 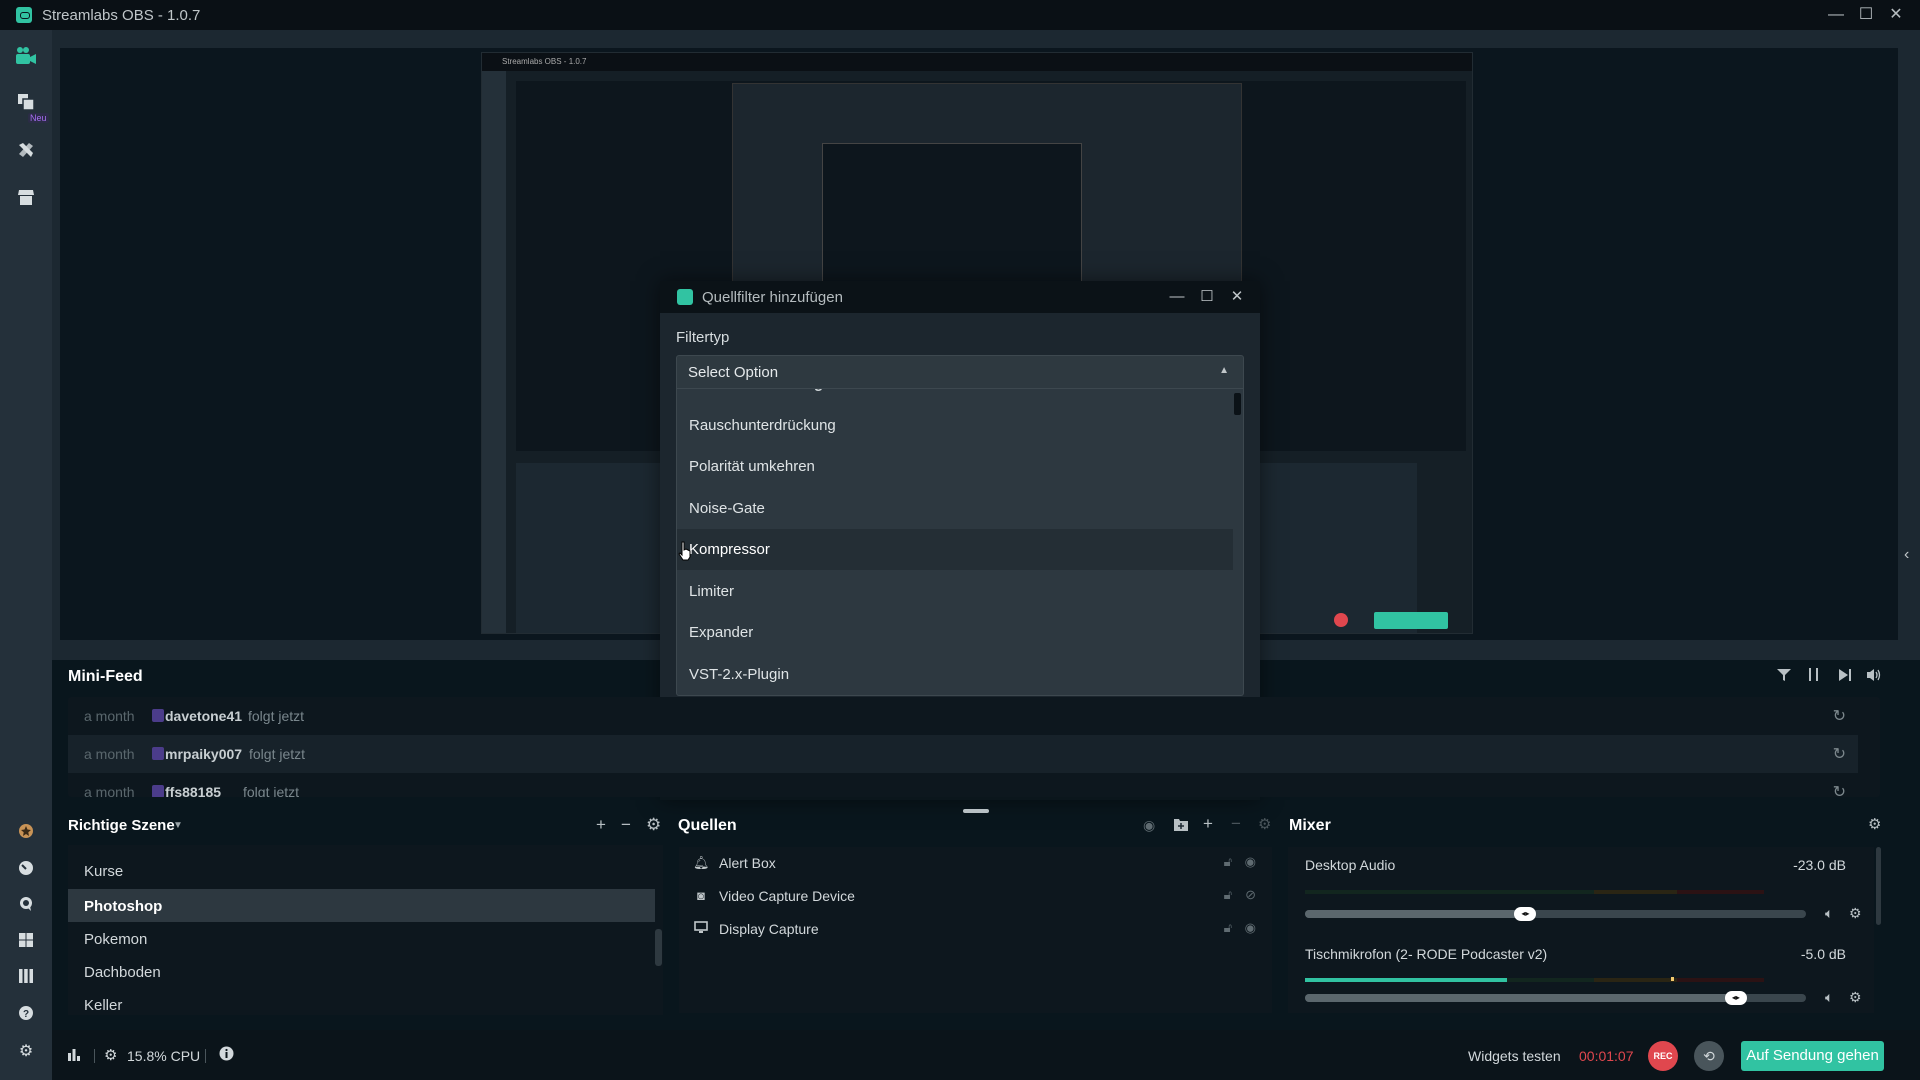 I want to click on gauge-icon, so click(x=26, y=871).